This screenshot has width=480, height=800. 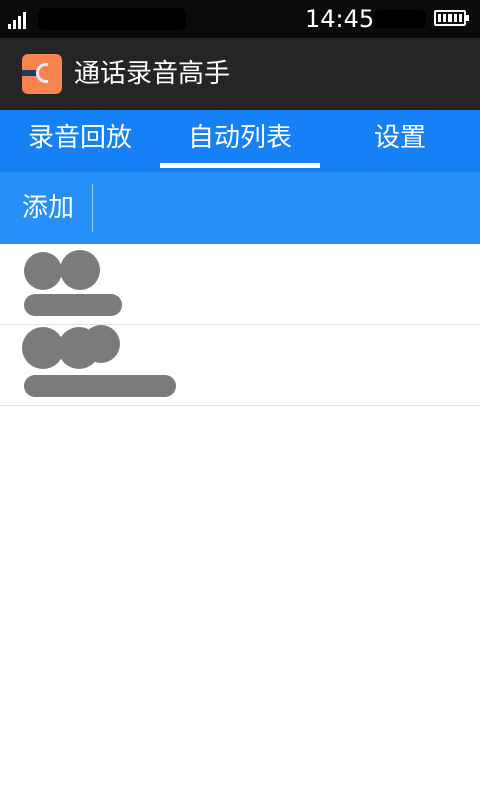 I want to click on tab-auto-list: 自动列表, so click(x=240, y=141).